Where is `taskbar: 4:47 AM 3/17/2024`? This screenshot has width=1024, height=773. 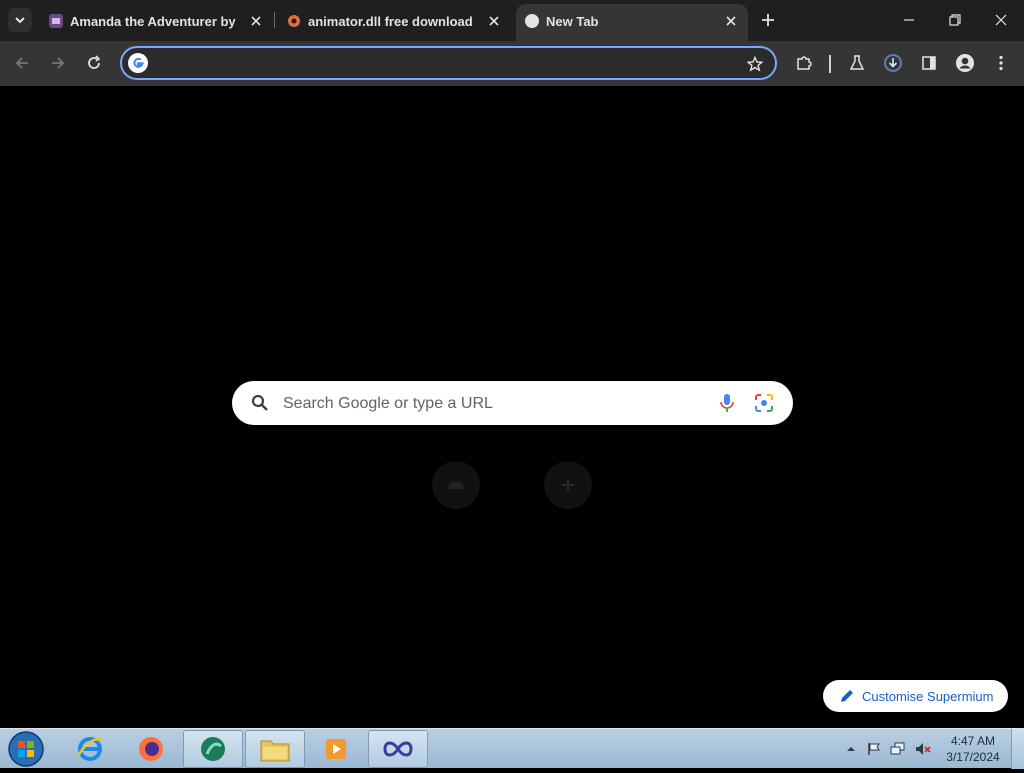
taskbar: 4:47 AM 3/17/2024 is located at coordinates (512, 748).